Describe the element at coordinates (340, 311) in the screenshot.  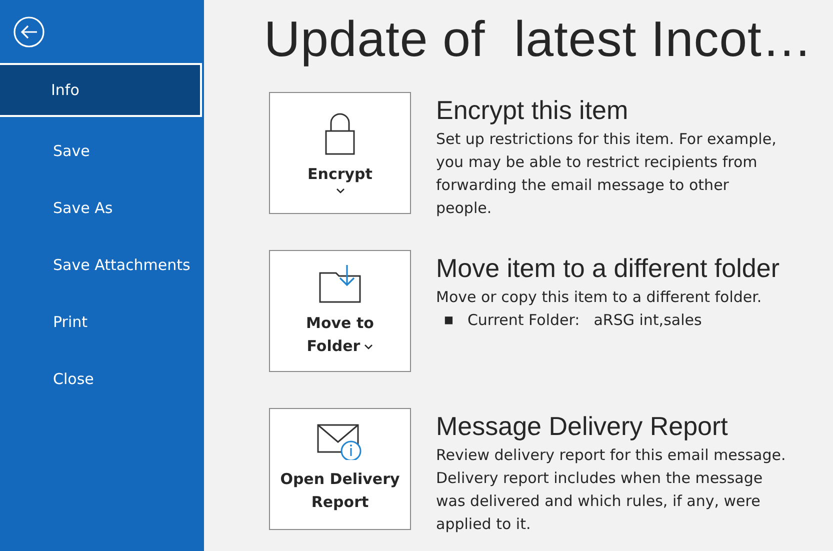
I see `move-to-folder-button: Move to Folder` at that location.